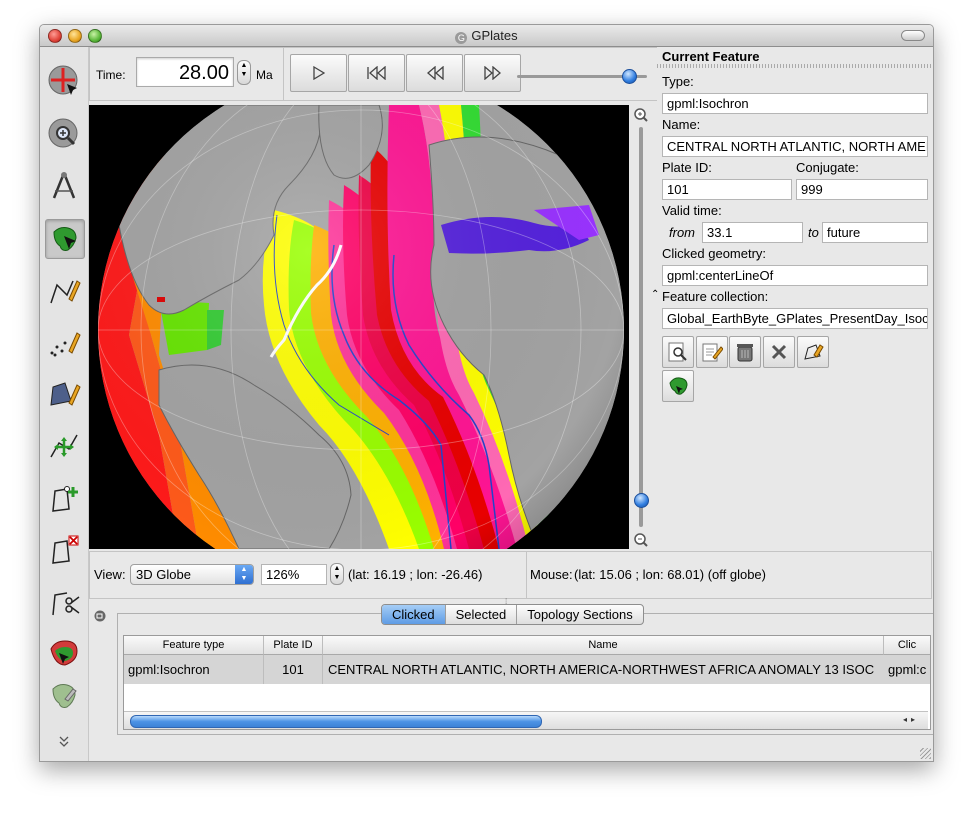 The height and width of the screenshot is (816, 972). Describe the element at coordinates (194, 645) in the screenshot. I see `column-header-feature-type: Feature type` at that location.